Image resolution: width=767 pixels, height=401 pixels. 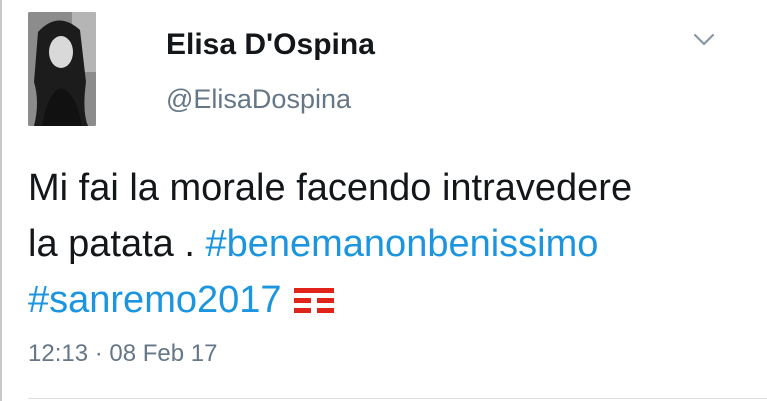 What do you see at coordinates (155, 300) in the screenshot?
I see `hashtag-link: #sanremo2017` at bounding box center [155, 300].